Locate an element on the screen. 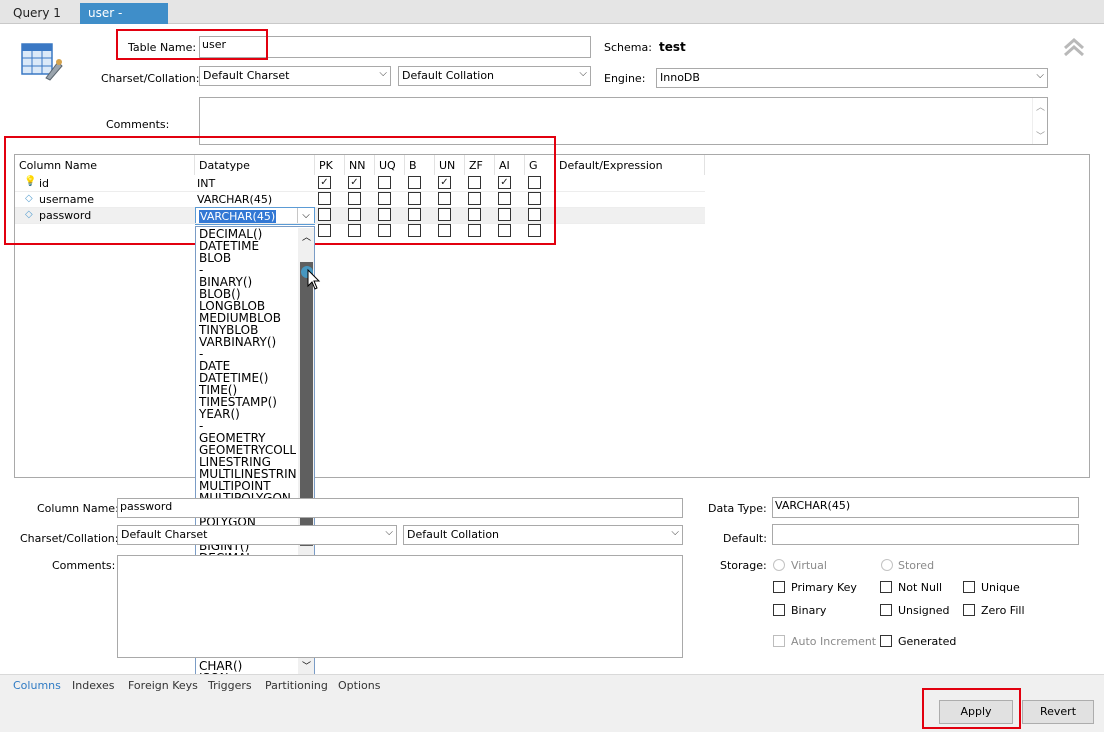  flag-nn-checkbox: ✓ is located at coordinates (354, 182).